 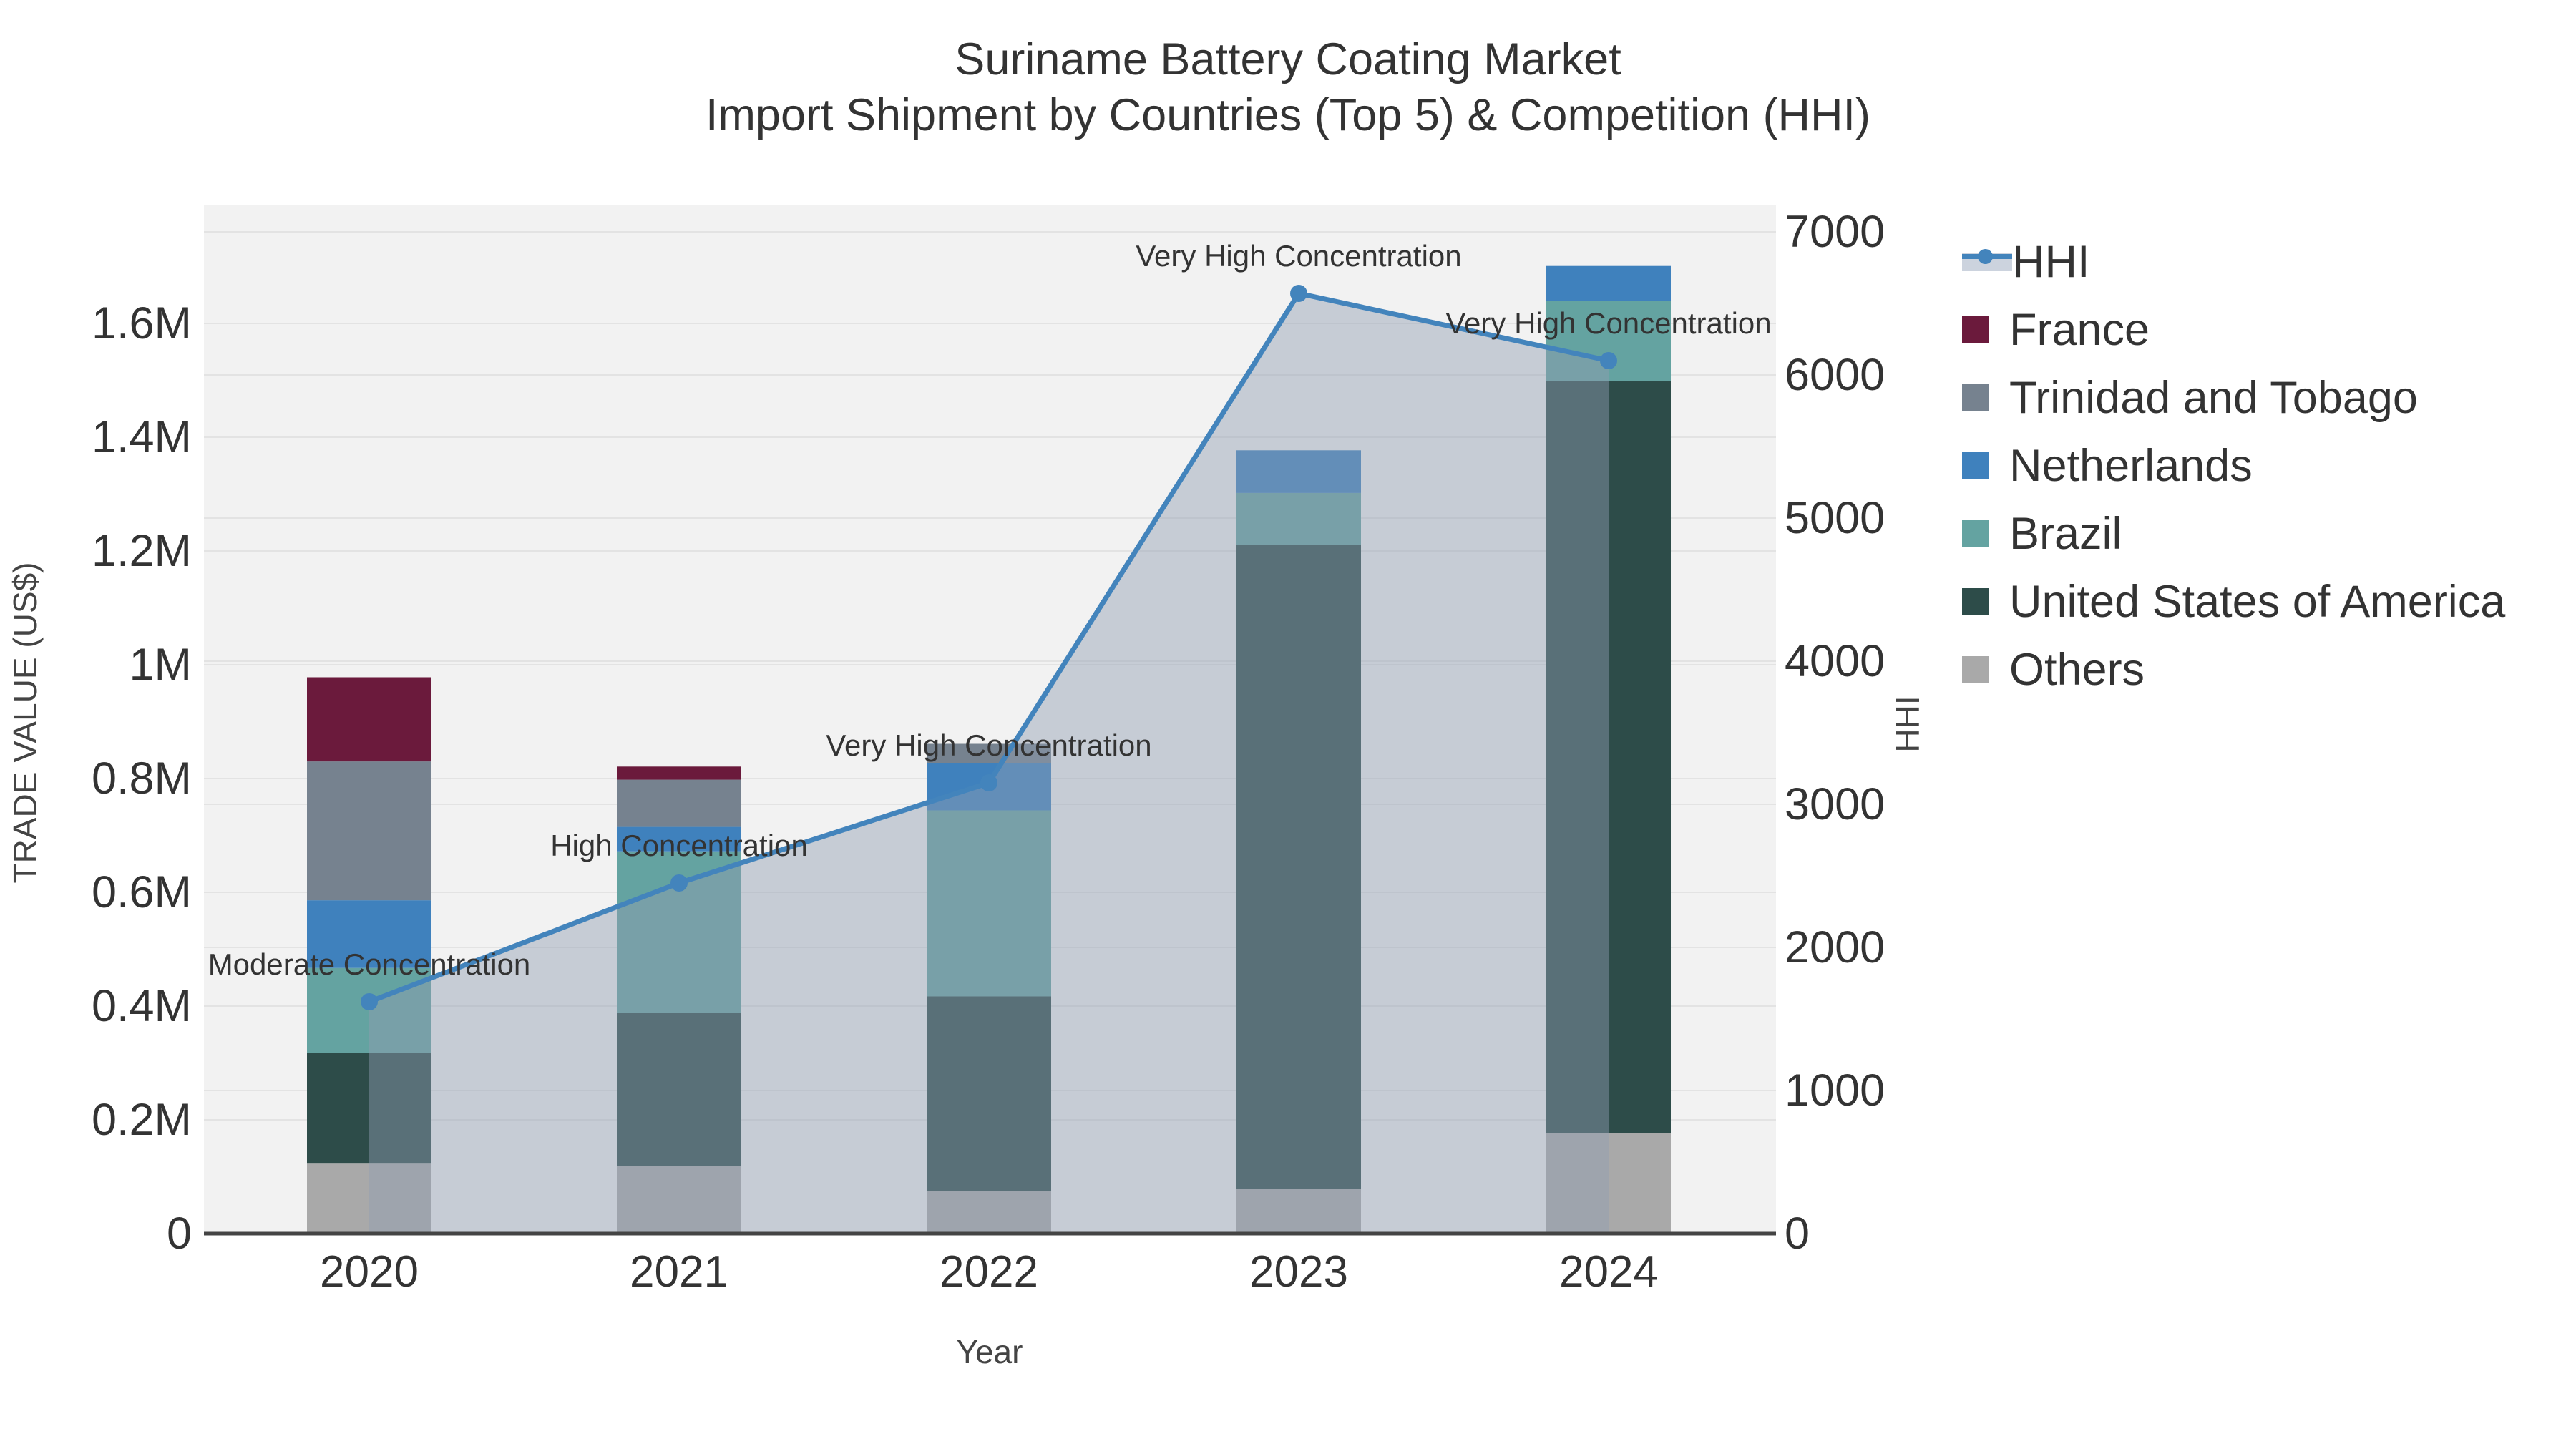 What do you see at coordinates (369, 719) in the screenshot?
I see `bar-segment-france-2020` at bounding box center [369, 719].